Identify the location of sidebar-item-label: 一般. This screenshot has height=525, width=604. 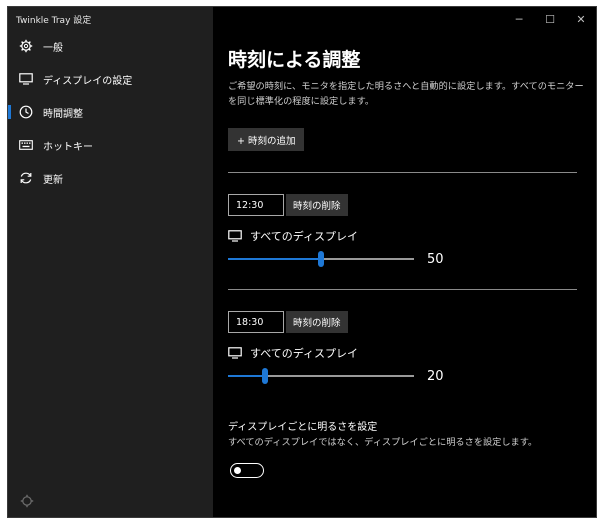
(53, 48).